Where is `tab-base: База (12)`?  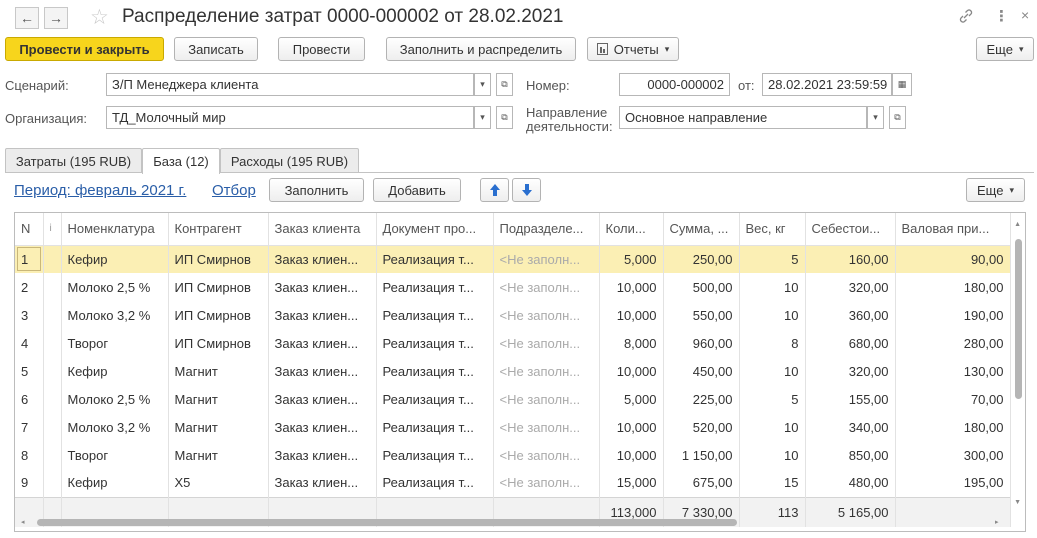 tab-base: База (12) is located at coordinates (181, 161).